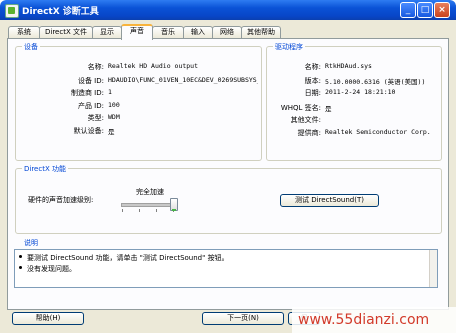  Describe the element at coordinates (348, 66) in the screenshot. I see `driver-name-value: RtkHDAud.sys` at that location.